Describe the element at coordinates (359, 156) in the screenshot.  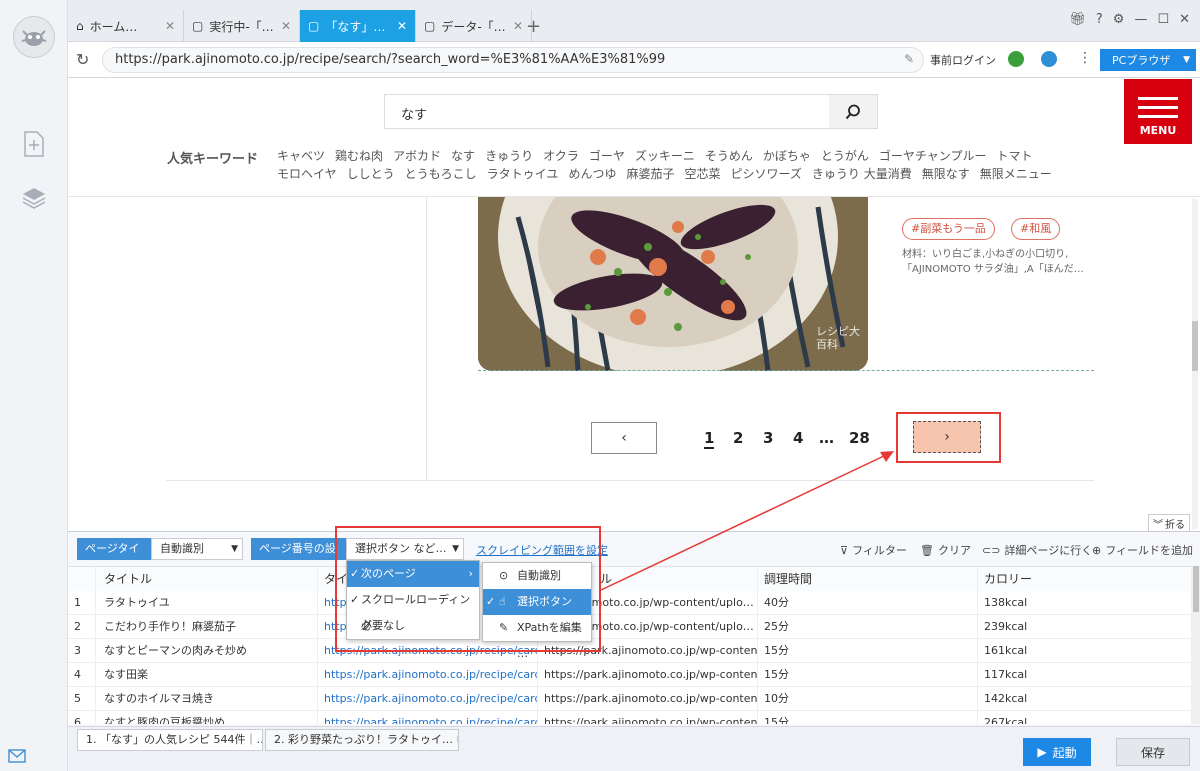
I see `keyword-link: 鶏むね肉` at that location.